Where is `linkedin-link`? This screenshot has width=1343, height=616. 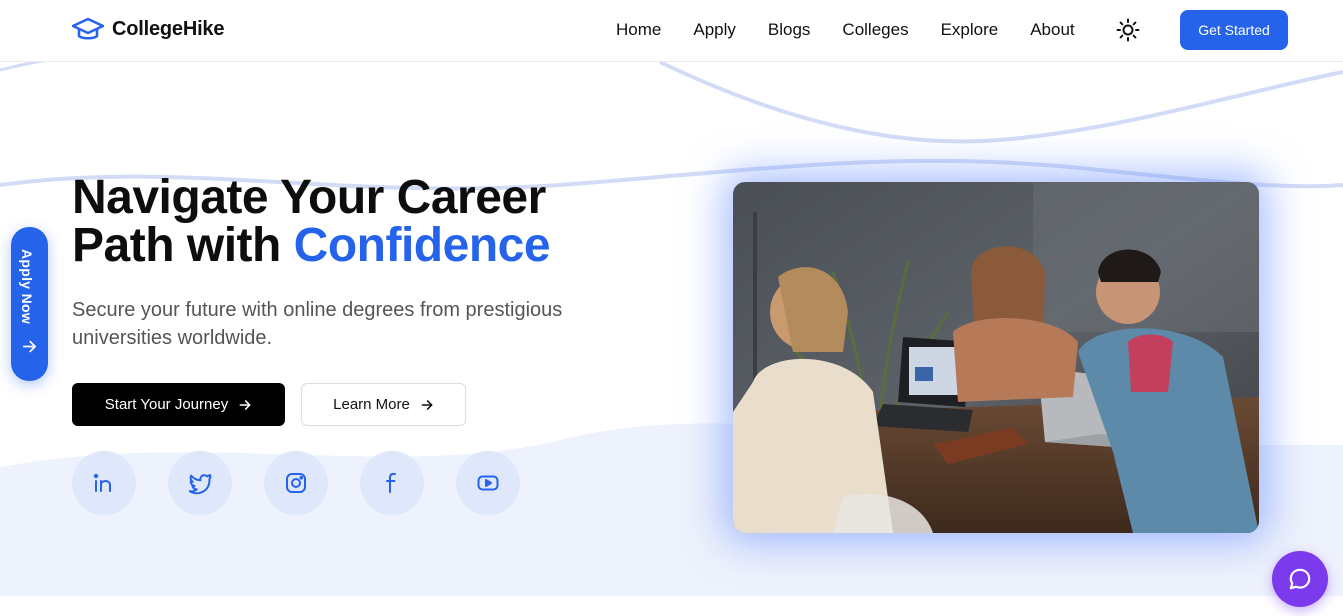 linkedin-link is located at coordinates (104, 483).